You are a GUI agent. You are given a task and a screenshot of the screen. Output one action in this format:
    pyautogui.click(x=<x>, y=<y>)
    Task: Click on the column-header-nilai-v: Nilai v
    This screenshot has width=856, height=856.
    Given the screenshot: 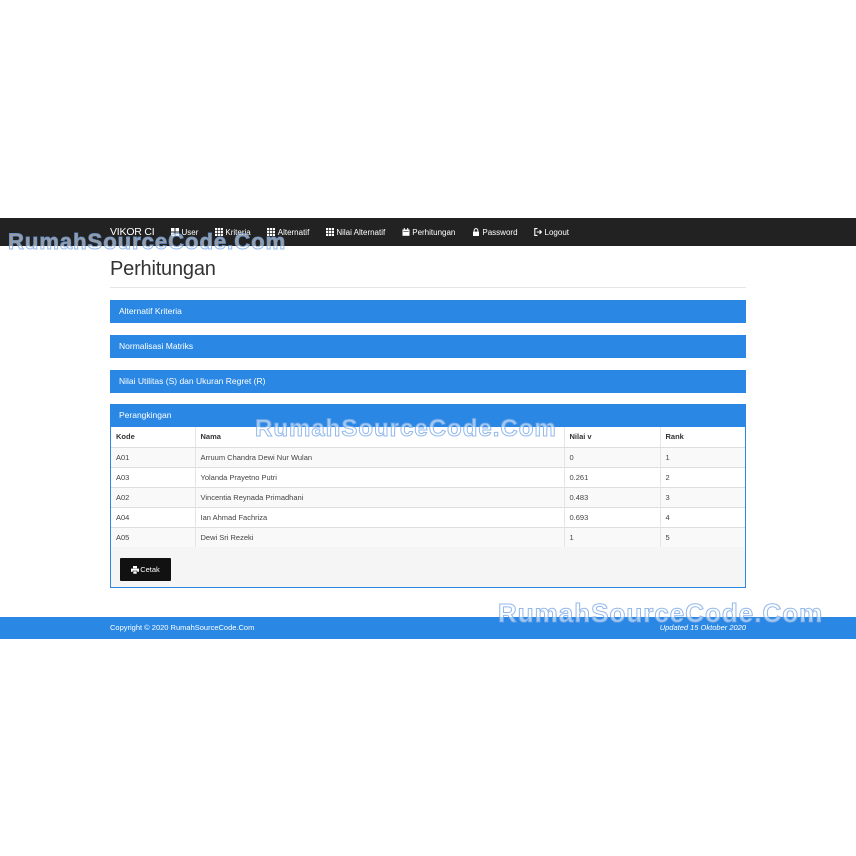 What is the action you would take?
    pyautogui.click(x=611, y=437)
    